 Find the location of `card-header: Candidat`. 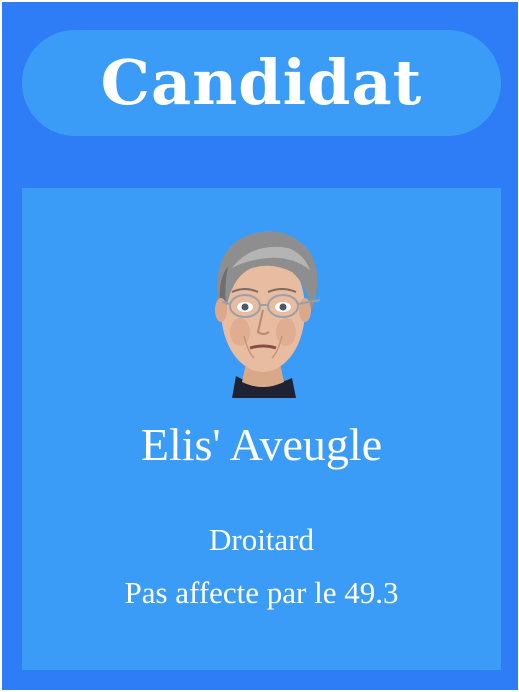

card-header: Candidat is located at coordinates (261, 83).